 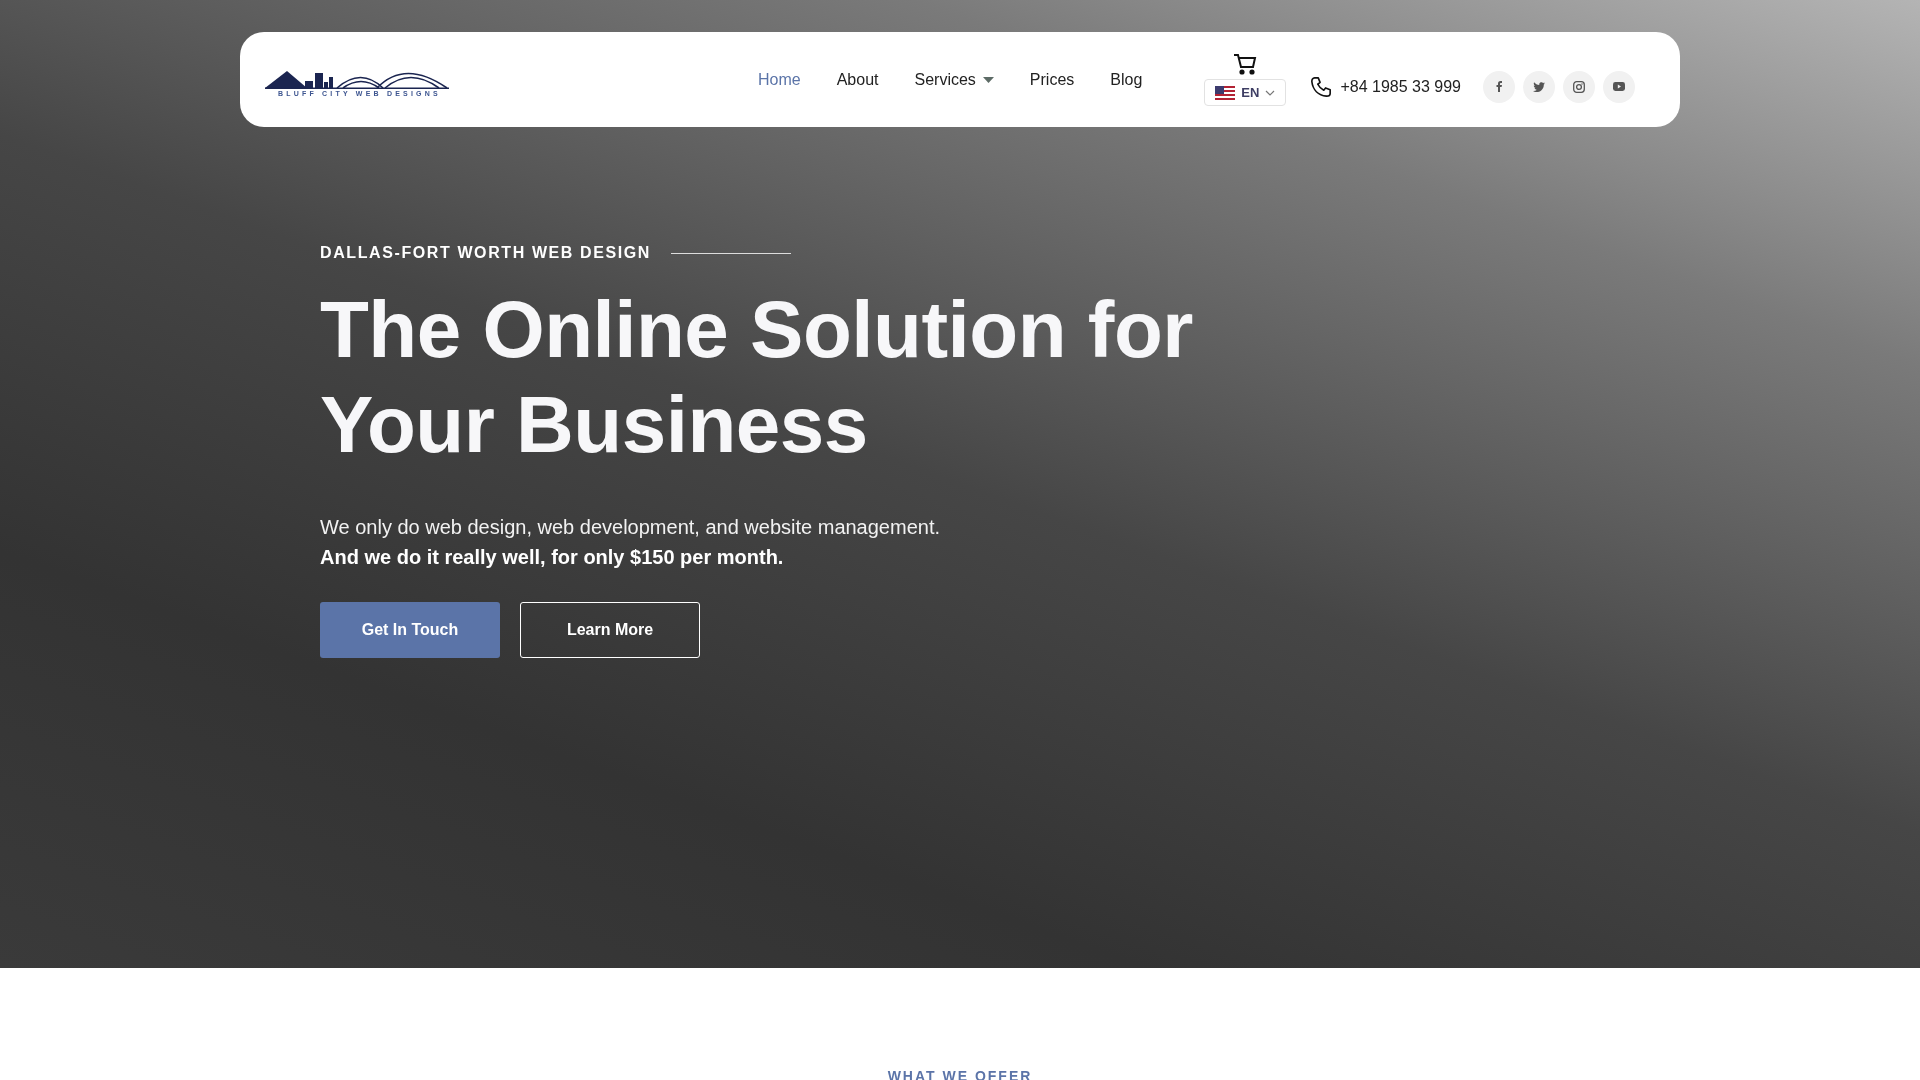 What do you see at coordinates (1245, 92) in the screenshot?
I see `language-select: EN` at bounding box center [1245, 92].